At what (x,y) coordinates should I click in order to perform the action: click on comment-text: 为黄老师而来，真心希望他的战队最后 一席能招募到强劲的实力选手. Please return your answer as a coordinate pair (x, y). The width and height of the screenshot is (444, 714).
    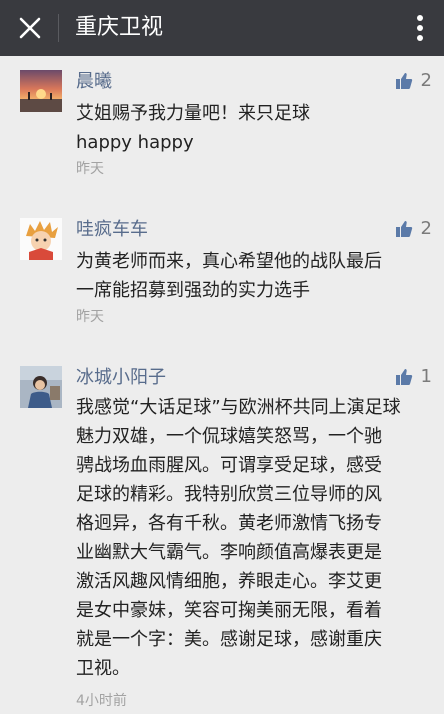
    Looking at the image, I should click on (254, 276).